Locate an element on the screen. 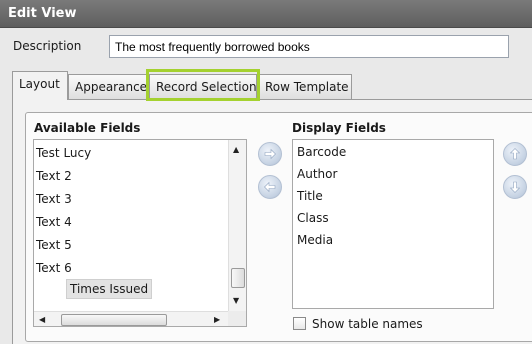 The height and width of the screenshot is (344, 532). tab-row-template: Row Template is located at coordinates (305, 86).